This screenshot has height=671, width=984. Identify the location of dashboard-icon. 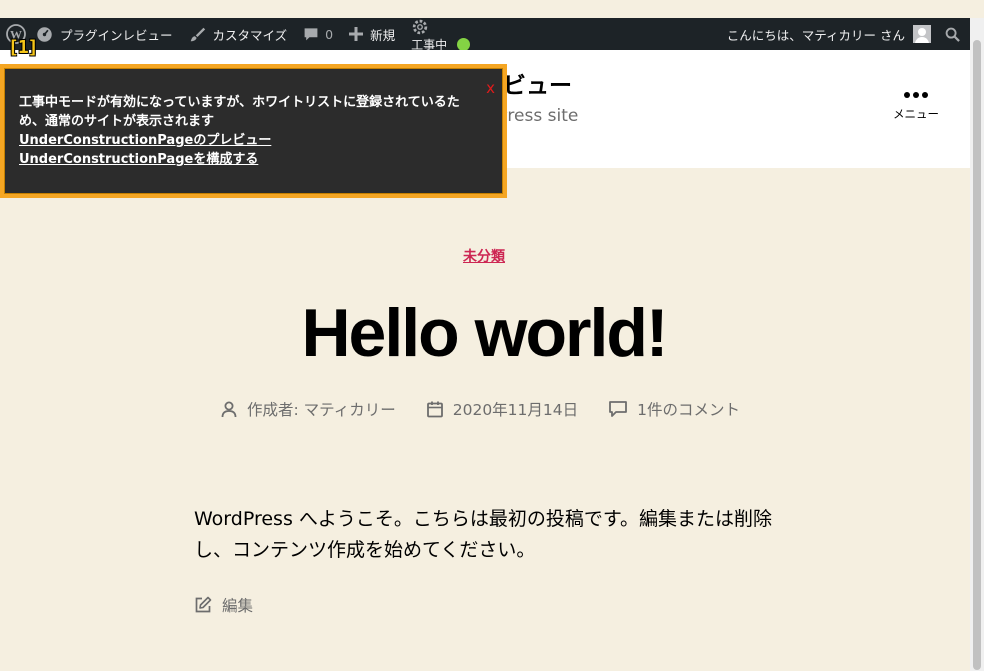
(44, 34).